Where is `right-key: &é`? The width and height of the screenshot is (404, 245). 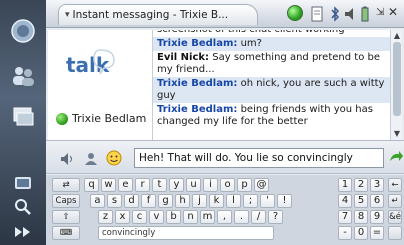 right-key: &é is located at coordinates (395, 217).